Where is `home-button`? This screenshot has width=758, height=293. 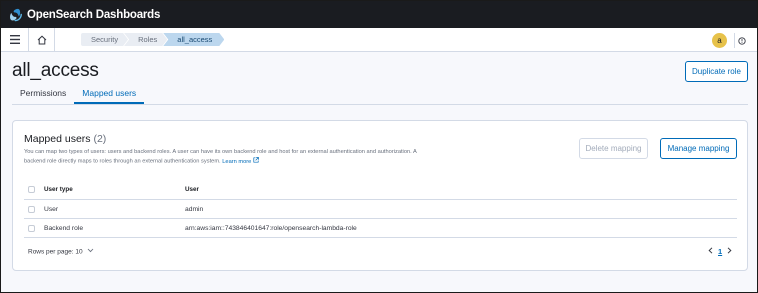 home-button is located at coordinates (42, 39).